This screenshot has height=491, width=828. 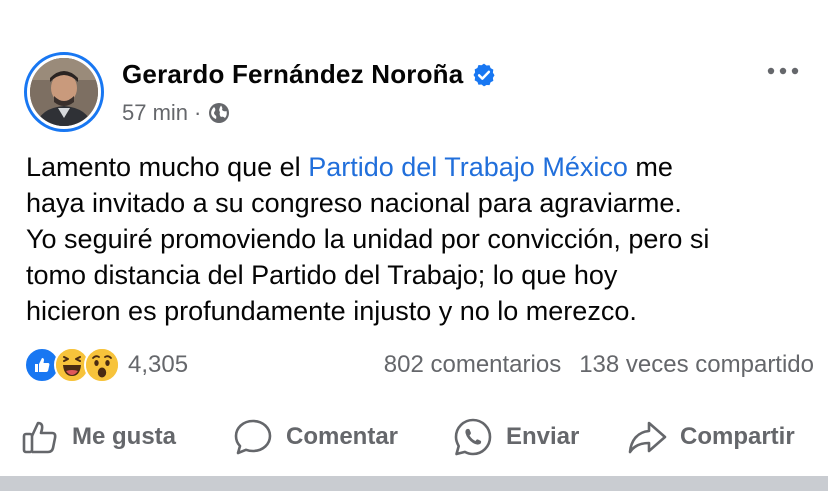 What do you see at coordinates (472, 365) in the screenshot?
I see `comments-count: 802 comentarios` at bounding box center [472, 365].